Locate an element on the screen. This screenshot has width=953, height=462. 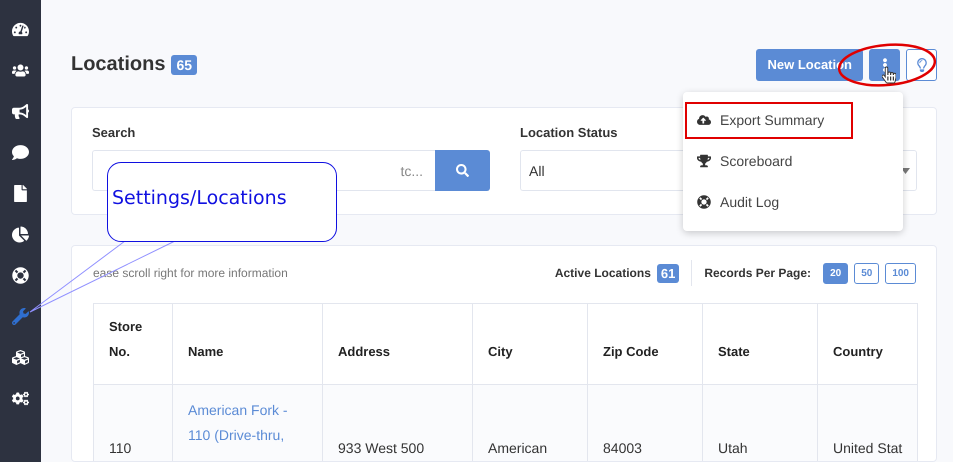
table-cell: Utah is located at coordinates (760, 422).